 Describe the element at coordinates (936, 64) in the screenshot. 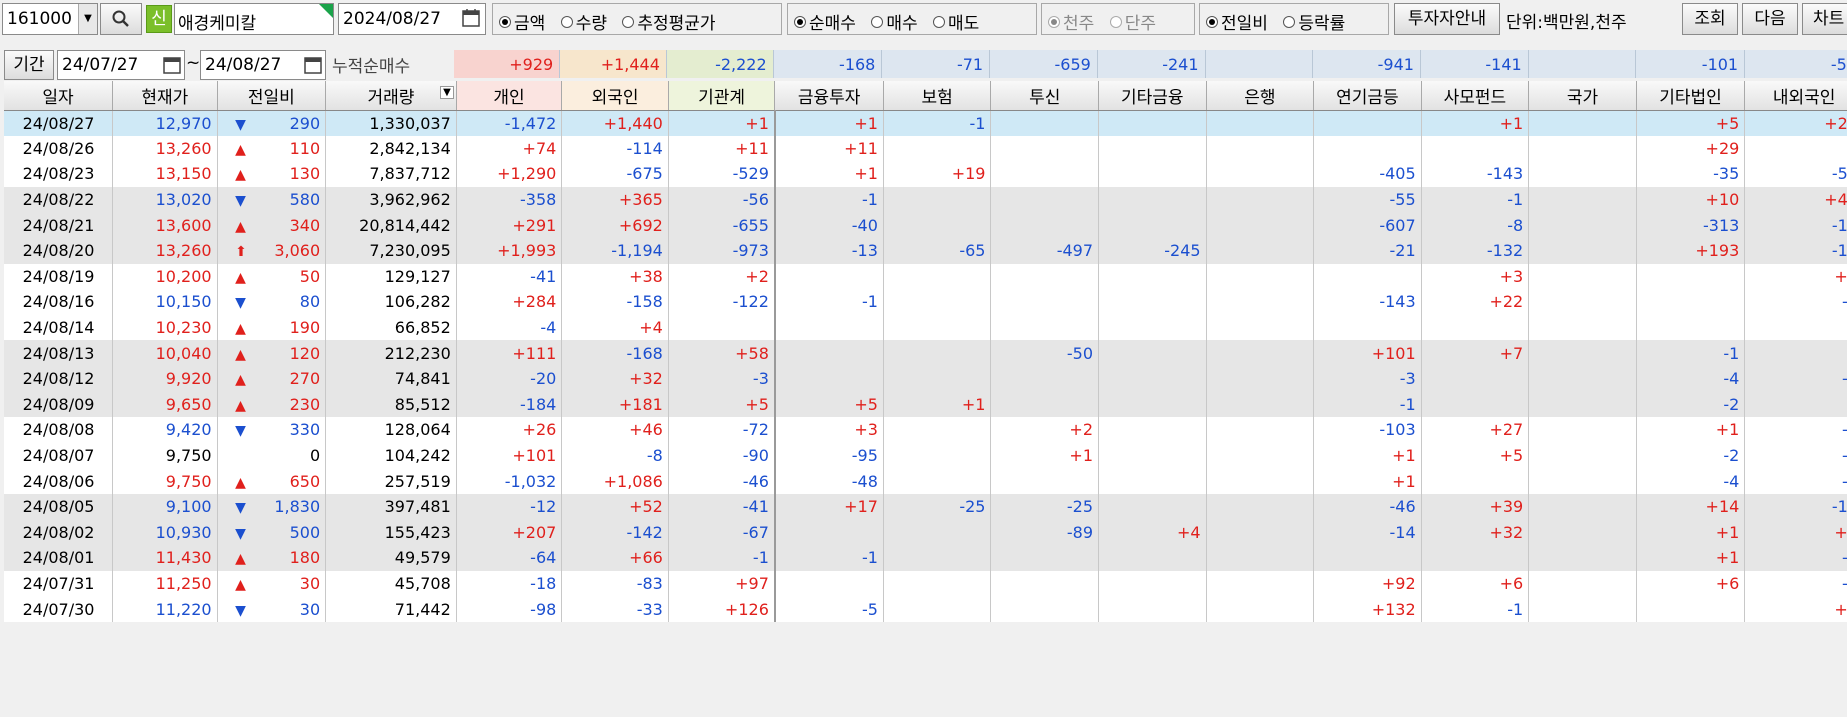

I see `summary-cell: -71` at that location.